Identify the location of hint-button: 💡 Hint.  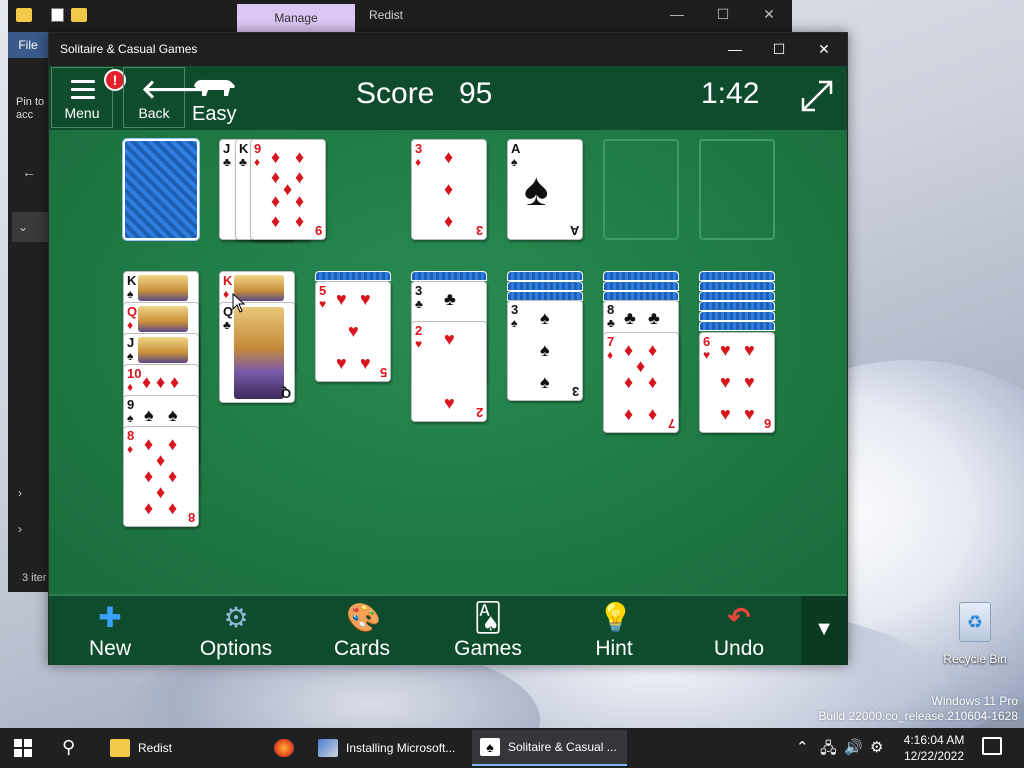
(614, 631).